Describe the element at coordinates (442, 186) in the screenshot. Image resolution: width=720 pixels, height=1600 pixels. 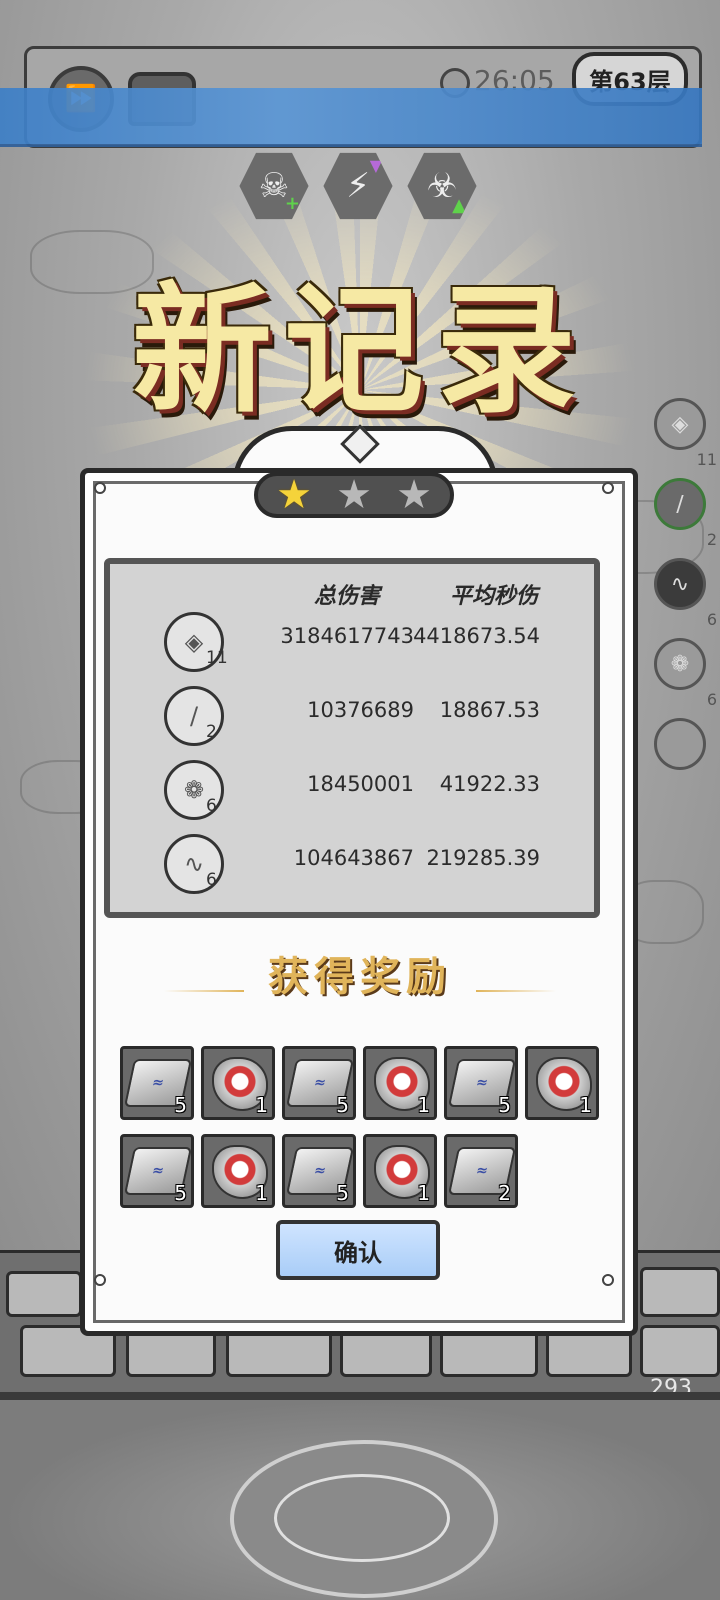
I see `bone-beast-buff-icon: ☣ ▲` at that location.